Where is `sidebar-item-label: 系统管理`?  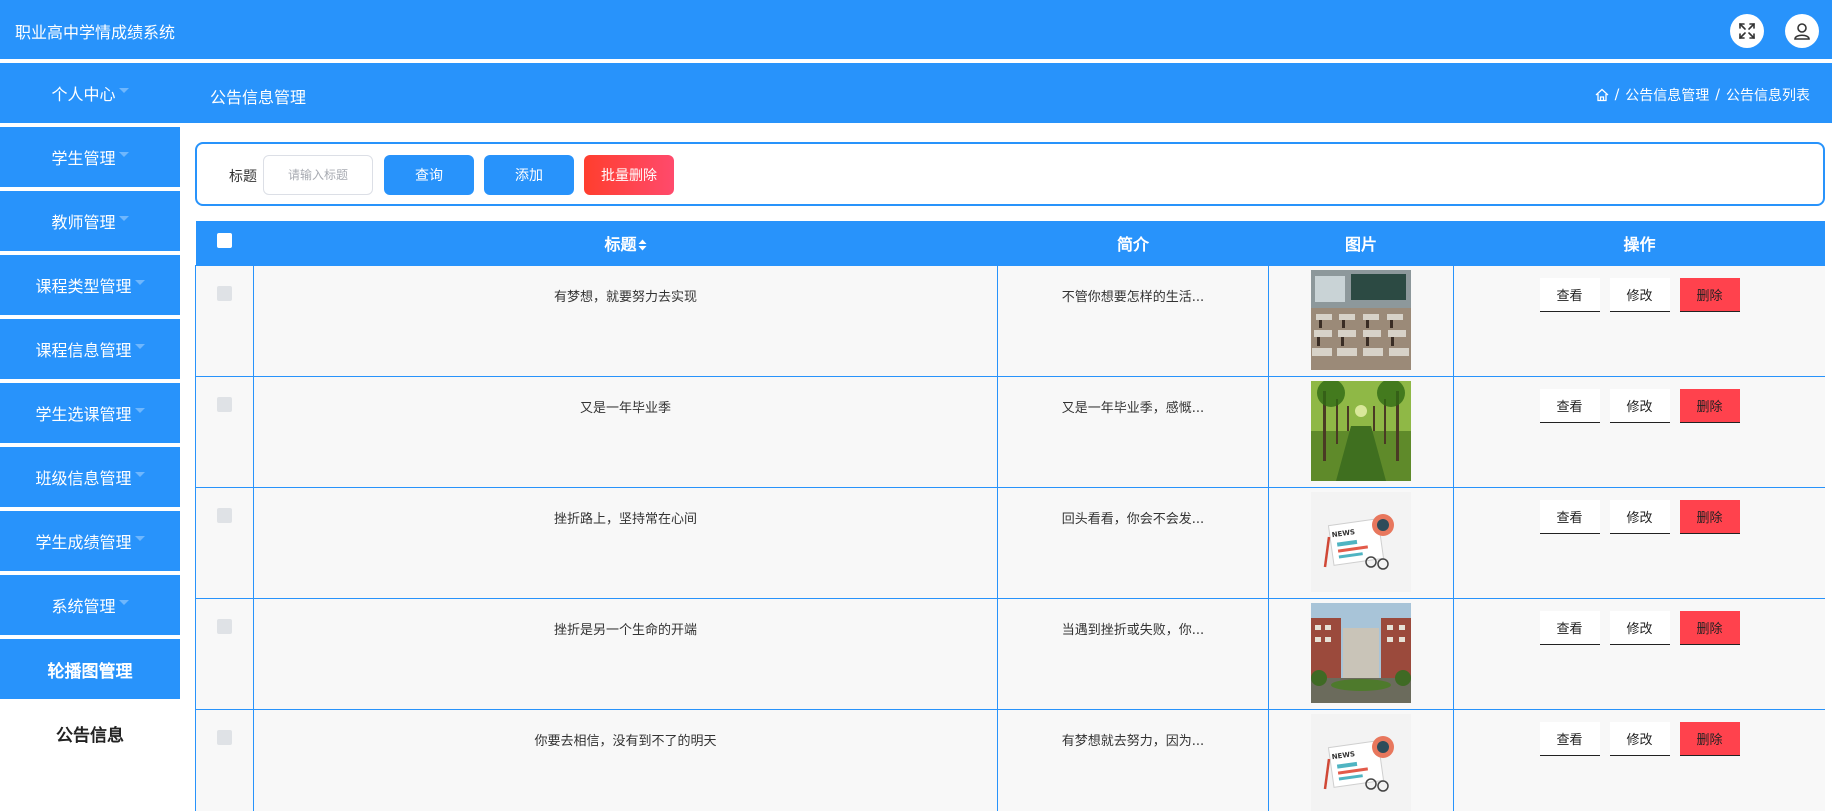 sidebar-item-label: 系统管理 is located at coordinates (83, 606).